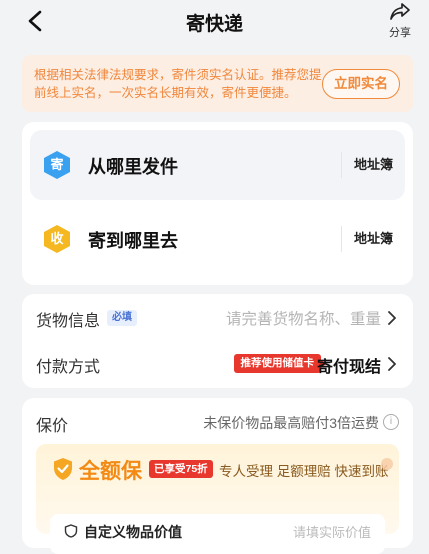 The width and height of the screenshot is (429, 554). What do you see at coordinates (279, 363) in the screenshot?
I see `stored-card-promo-badge: 推荐使用储值卡` at bounding box center [279, 363].